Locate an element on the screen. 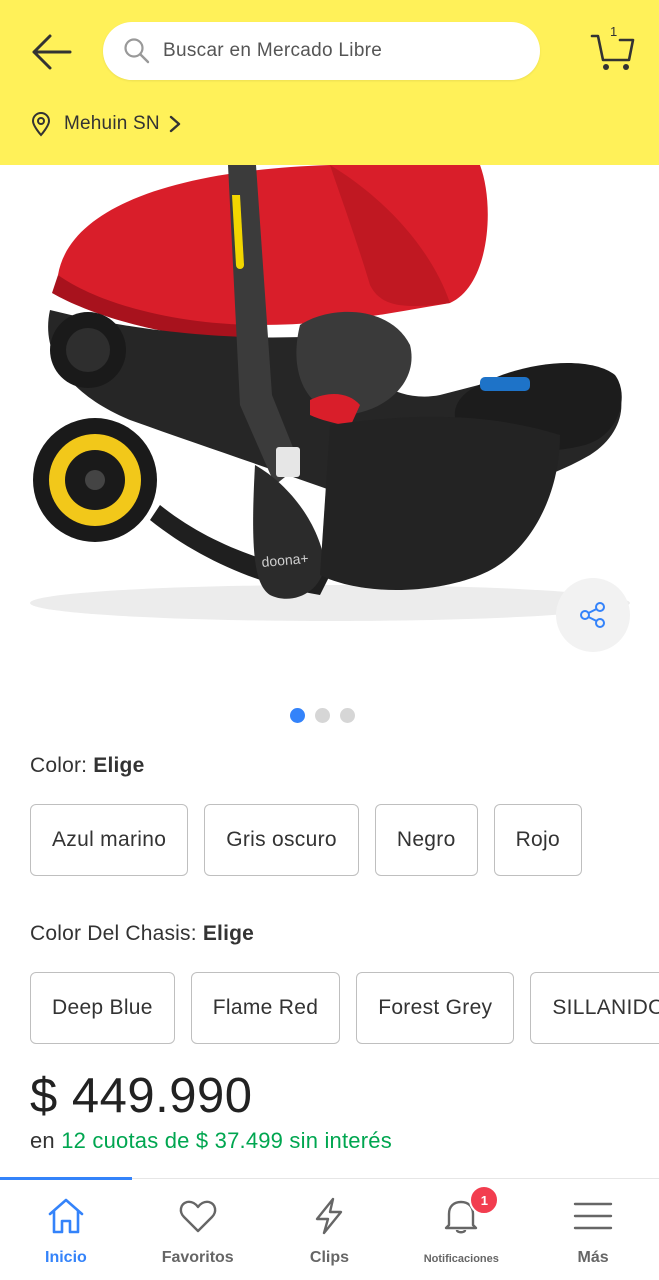 This screenshot has width=659, height=1280. chassis-color-variation-label: Color Del Chasis: Elige is located at coordinates (142, 934).